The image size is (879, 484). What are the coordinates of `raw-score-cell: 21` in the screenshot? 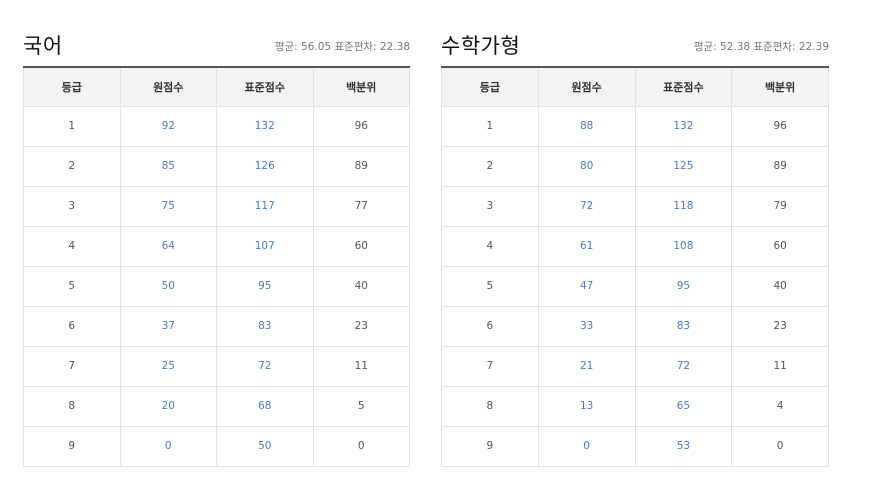 It's located at (586, 366).